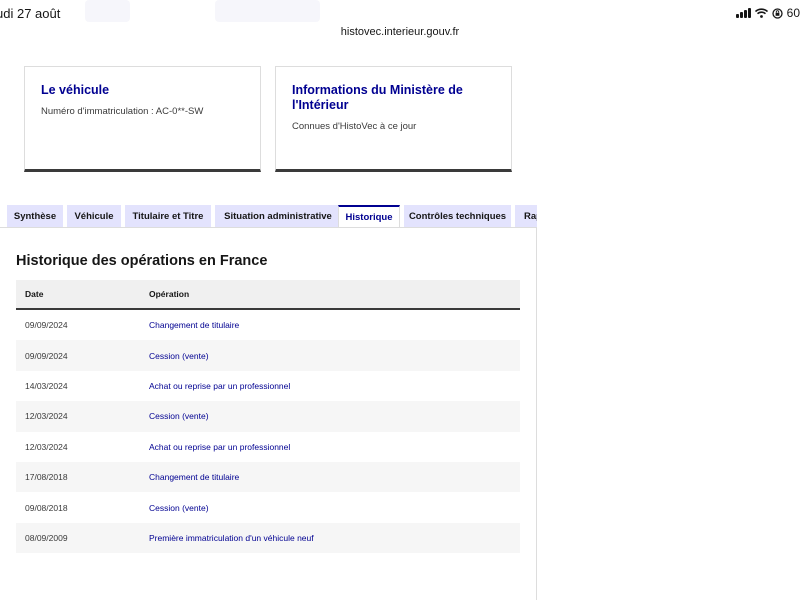 Image resolution: width=800 pixels, height=600 pixels. I want to click on tab-label: Titulaire et Titre, so click(168, 216).